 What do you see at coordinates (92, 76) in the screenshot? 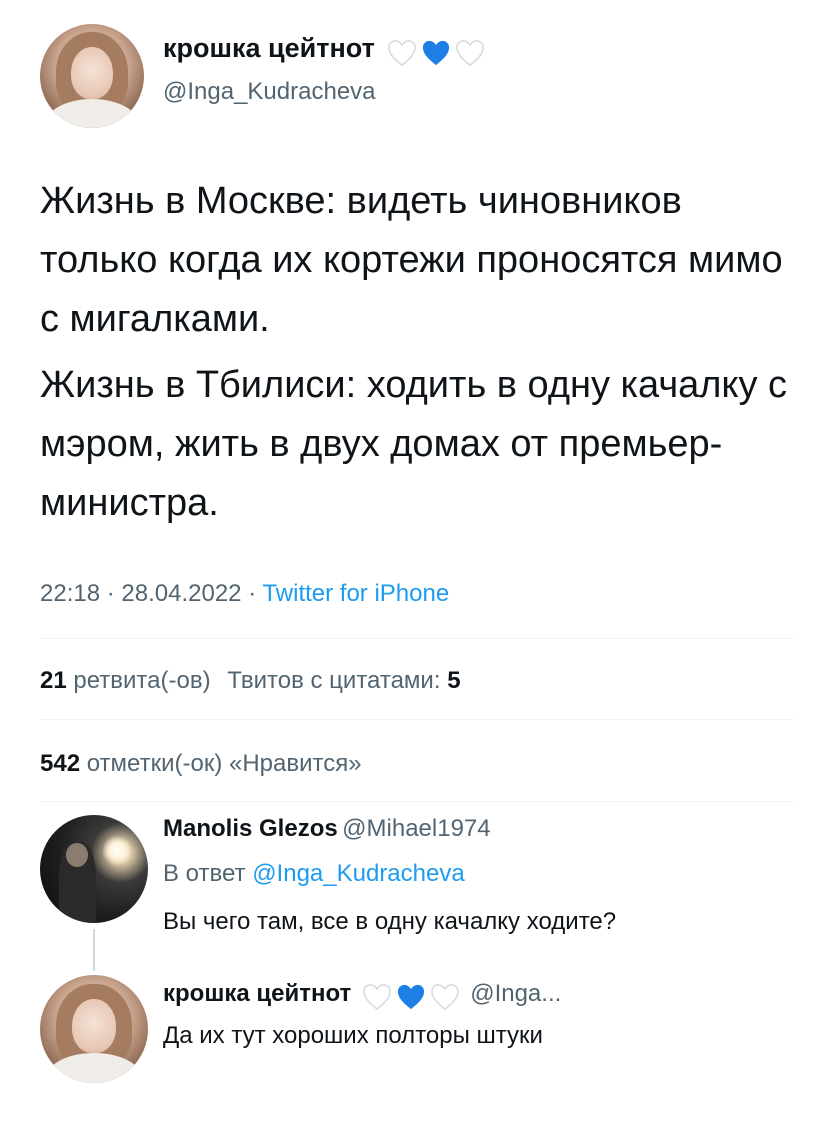
I see `author-avatar` at bounding box center [92, 76].